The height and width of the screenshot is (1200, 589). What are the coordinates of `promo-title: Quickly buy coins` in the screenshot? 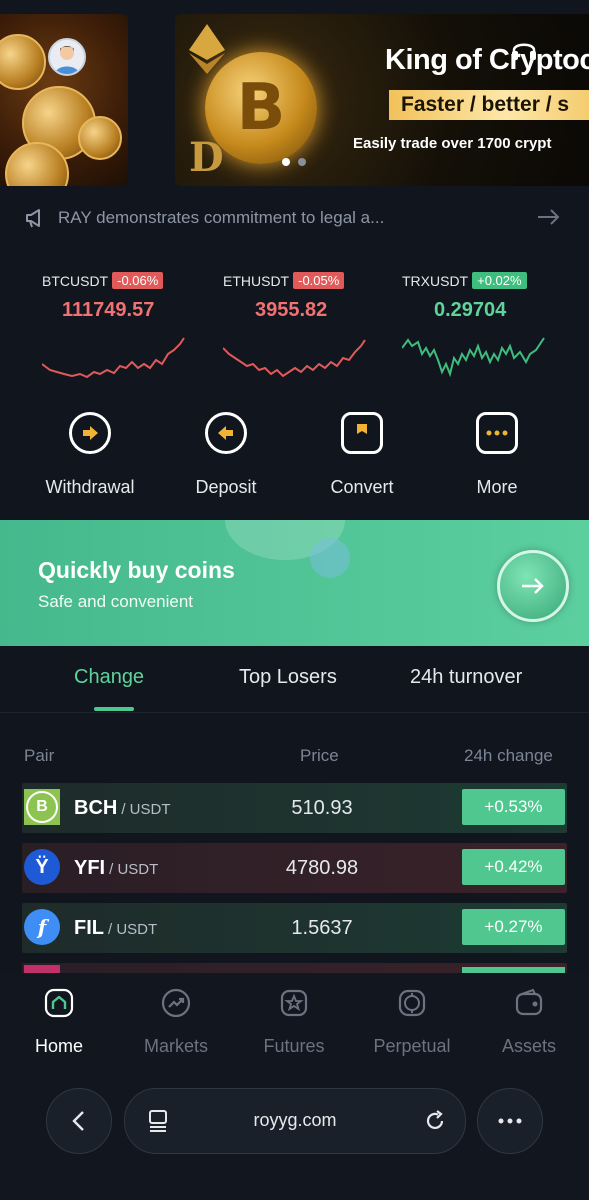 It's located at (136, 570).